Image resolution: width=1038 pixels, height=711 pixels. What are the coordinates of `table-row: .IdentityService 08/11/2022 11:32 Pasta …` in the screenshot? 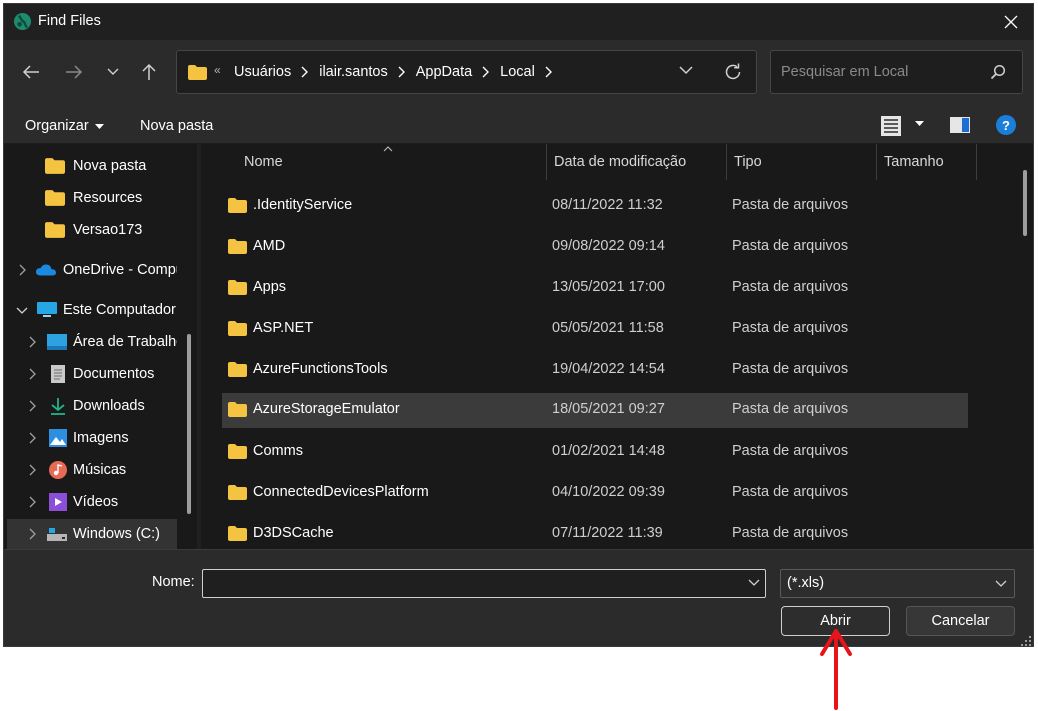 It's located at (595, 206).